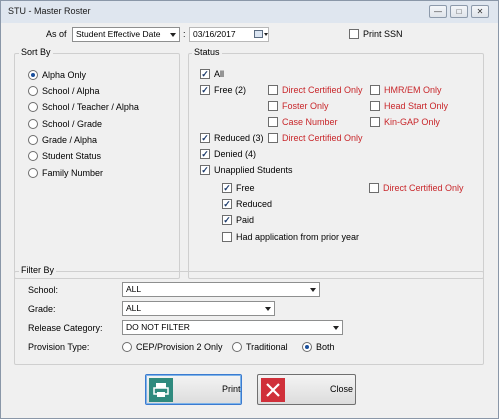 This screenshot has height=419, width=499. What do you see at coordinates (322, 90) in the screenshot?
I see `free-direct-certified-label: Direct Certified Only` at bounding box center [322, 90].